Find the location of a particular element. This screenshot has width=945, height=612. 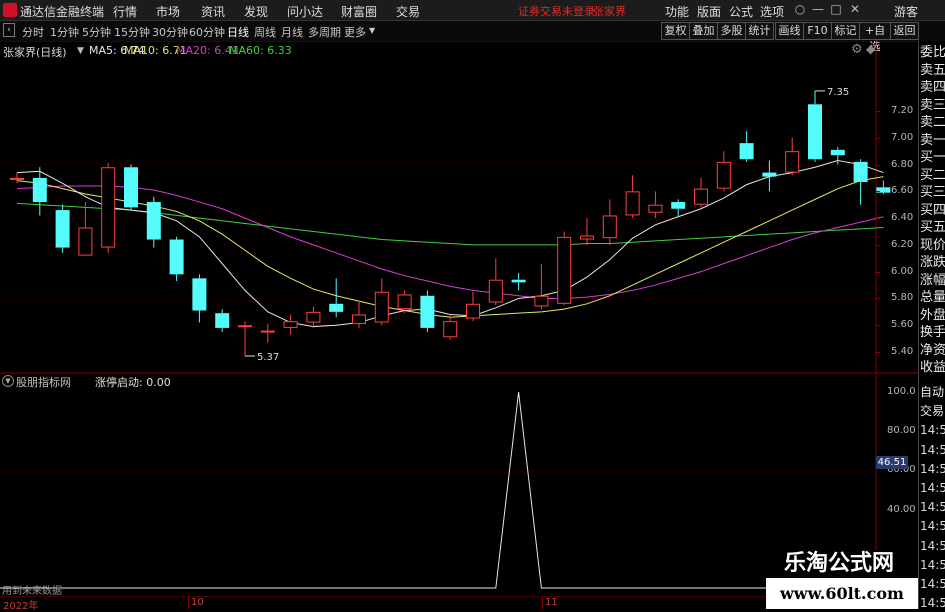

overlay-button: 叠加 is located at coordinates (703, 31).